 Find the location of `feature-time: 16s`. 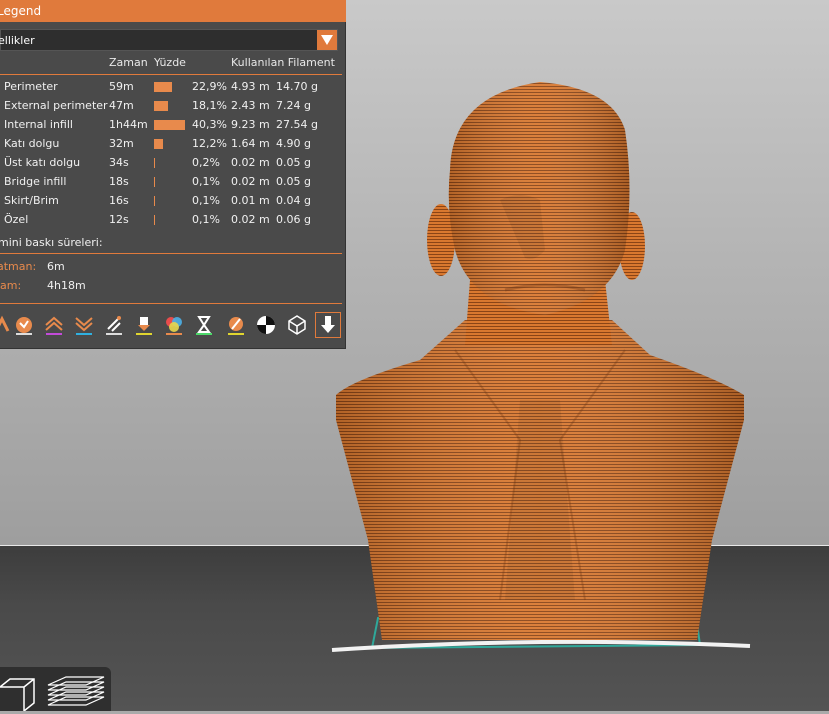

feature-time: 16s is located at coordinates (119, 200).